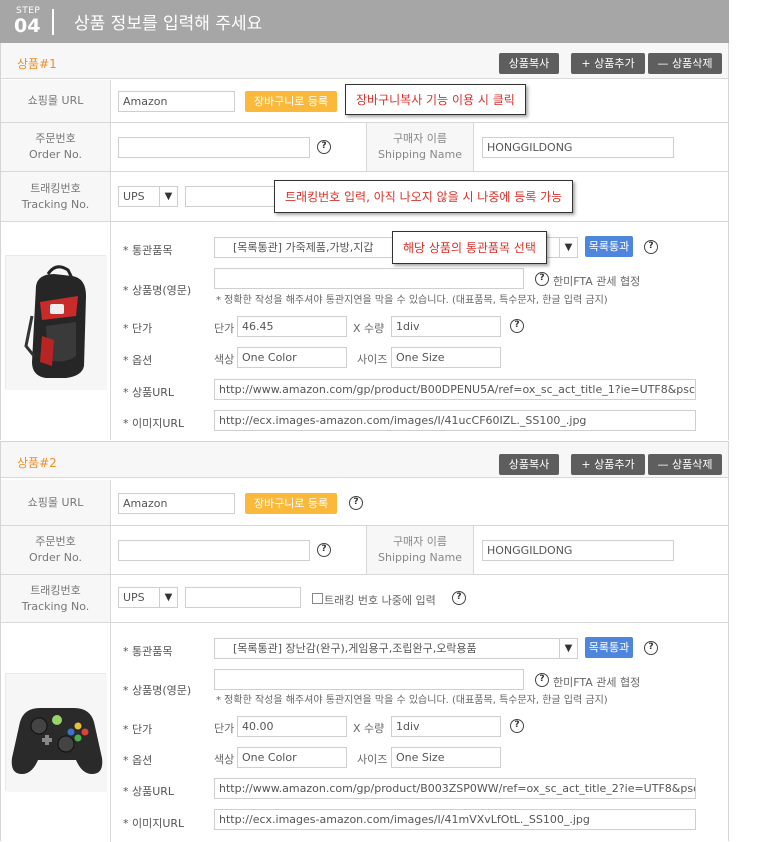 The width and height of the screenshot is (776, 842). Describe the element at coordinates (157, 290) in the screenshot. I see `name-en-label: * 상품명(영문)` at that location.